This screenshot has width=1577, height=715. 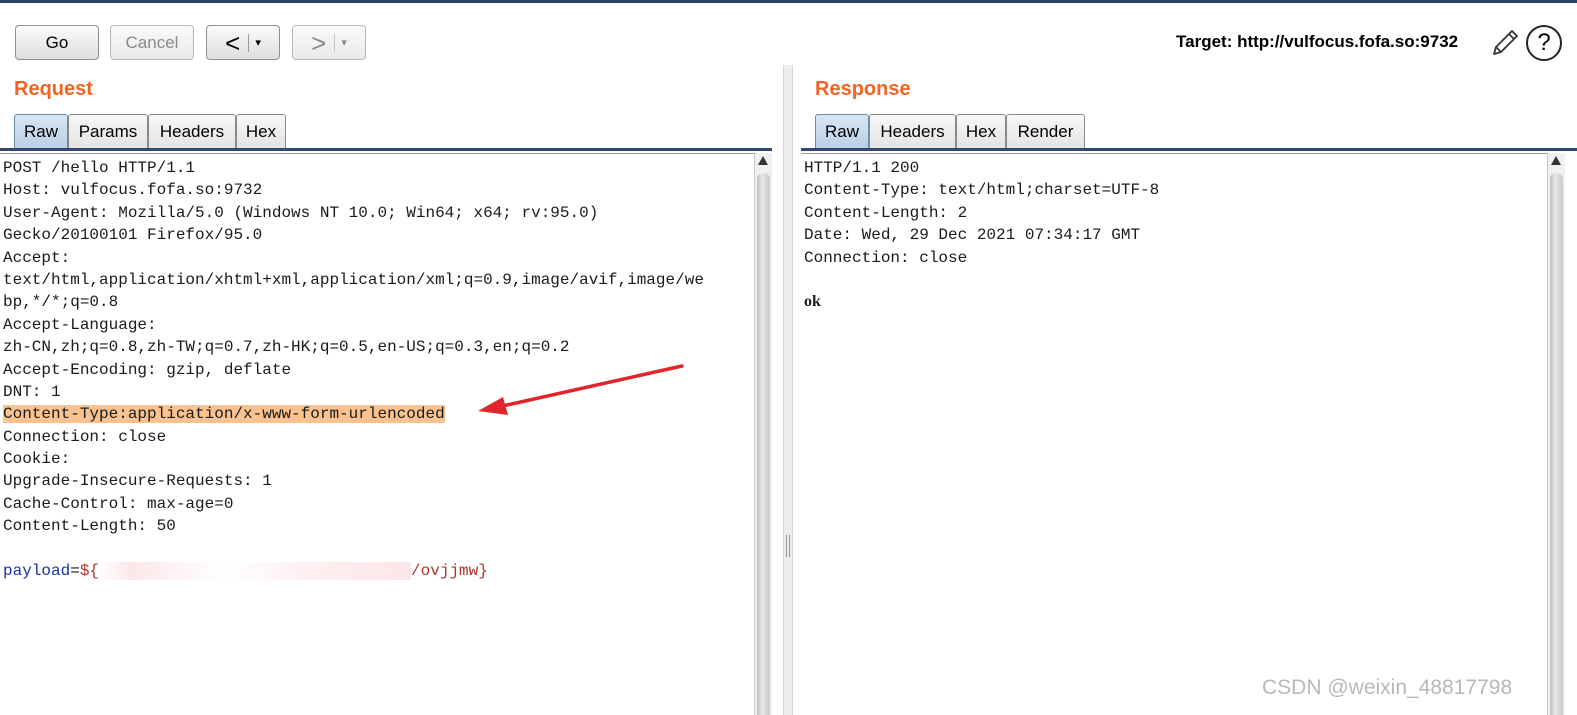 I want to click on tab-request-raw: Raw, so click(x=41, y=131).